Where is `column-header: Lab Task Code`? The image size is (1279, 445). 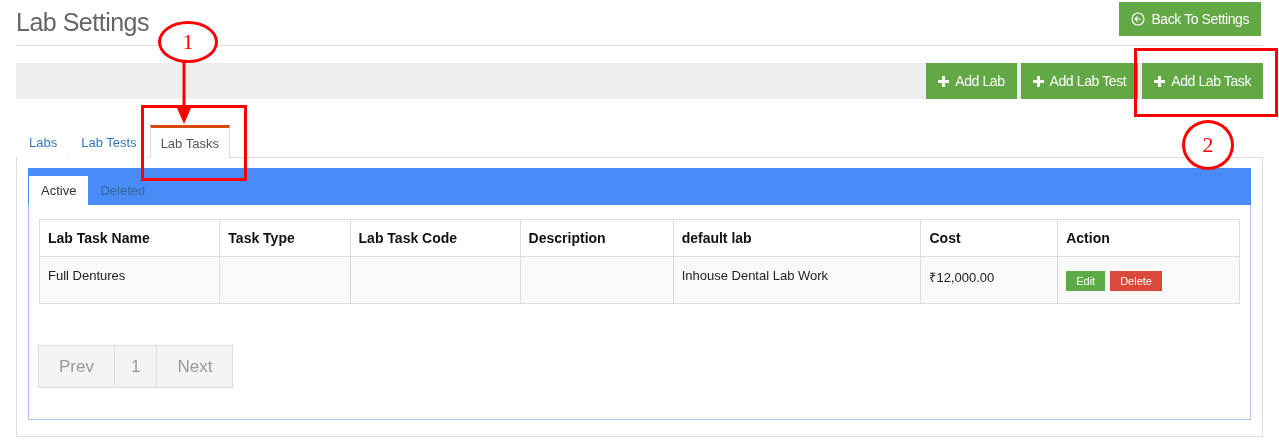 column-header: Lab Task Code is located at coordinates (435, 238).